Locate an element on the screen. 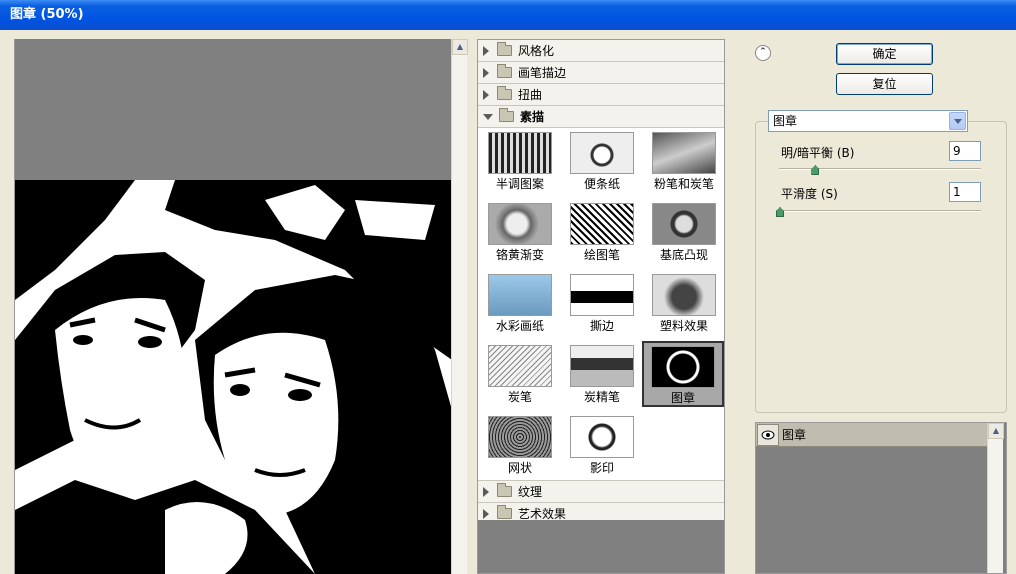 The height and width of the screenshot is (574, 1016). reset-button: 复位 is located at coordinates (884, 84).